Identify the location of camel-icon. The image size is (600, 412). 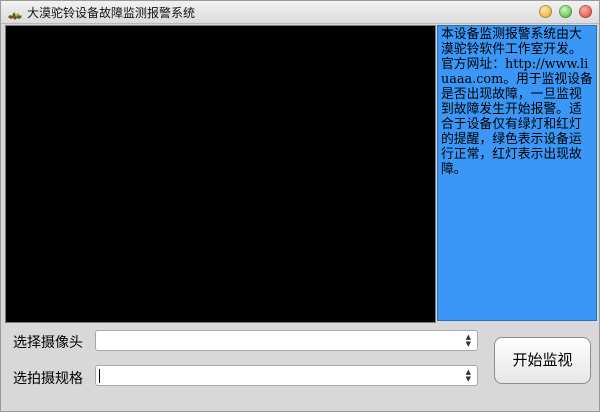
(15, 13).